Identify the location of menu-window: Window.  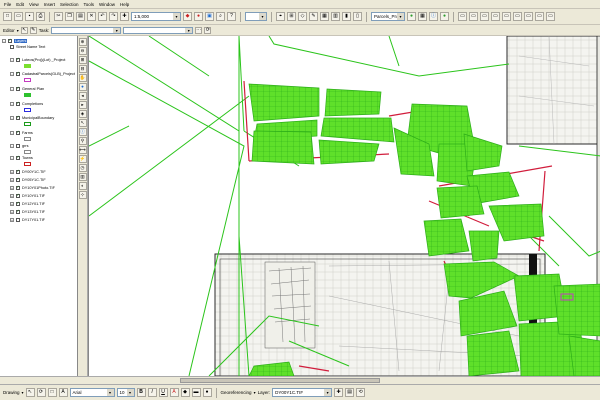
(107, 4).